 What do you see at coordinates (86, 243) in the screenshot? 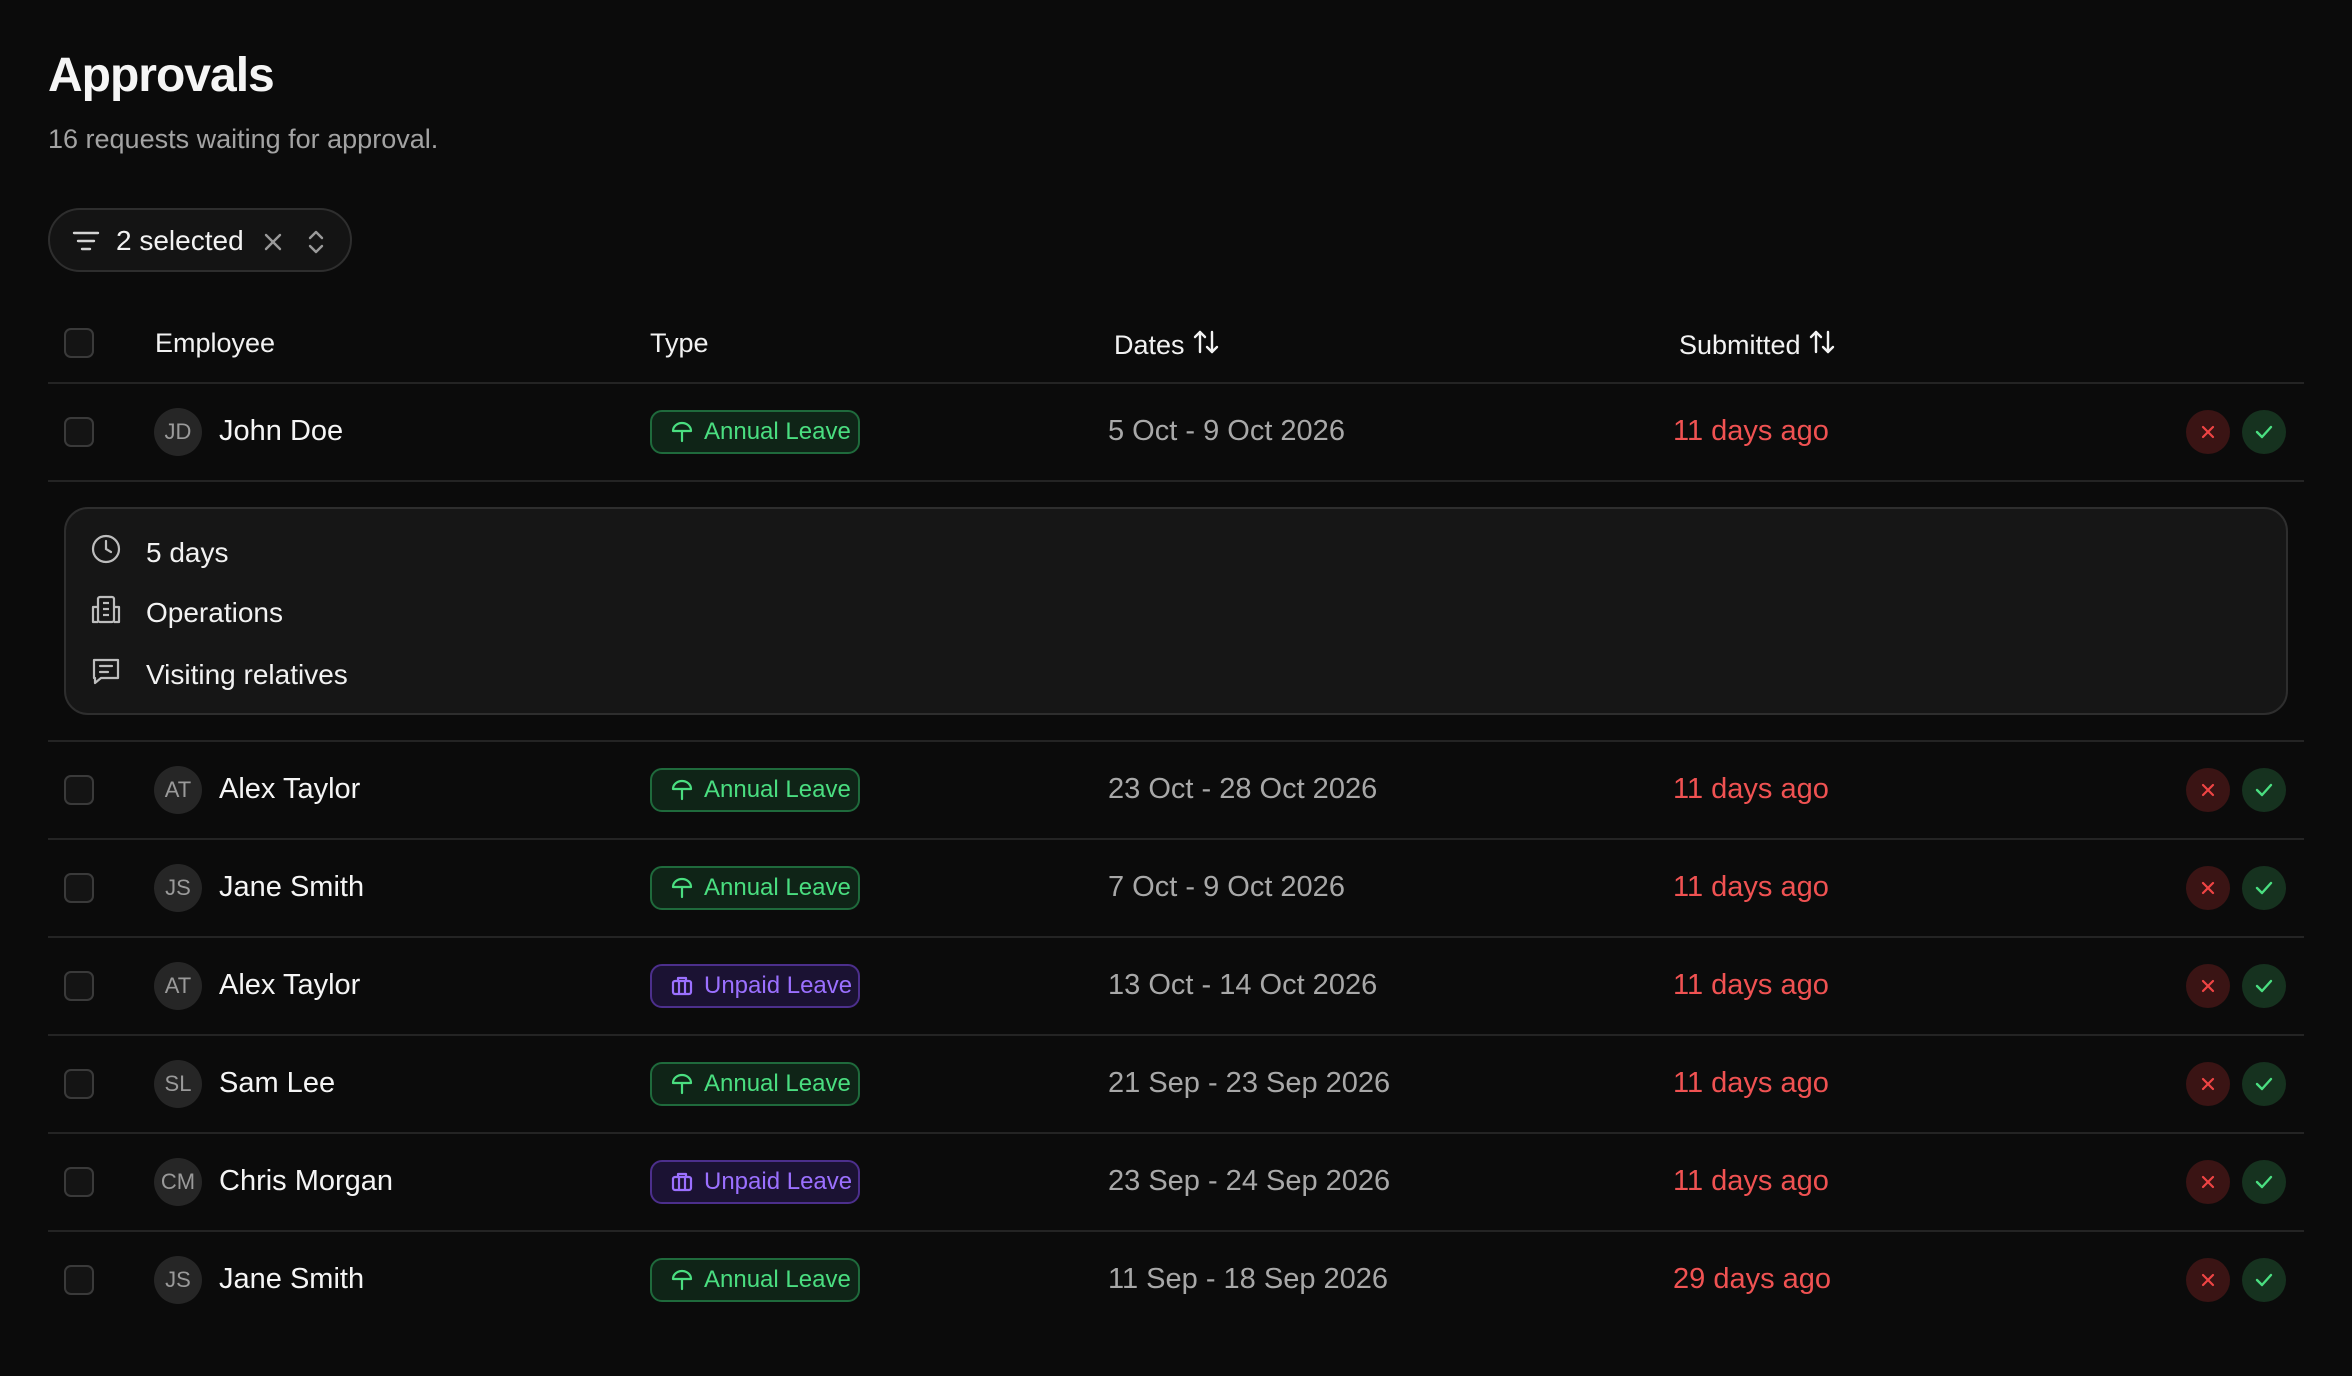
I see `filter-icon` at bounding box center [86, 243].